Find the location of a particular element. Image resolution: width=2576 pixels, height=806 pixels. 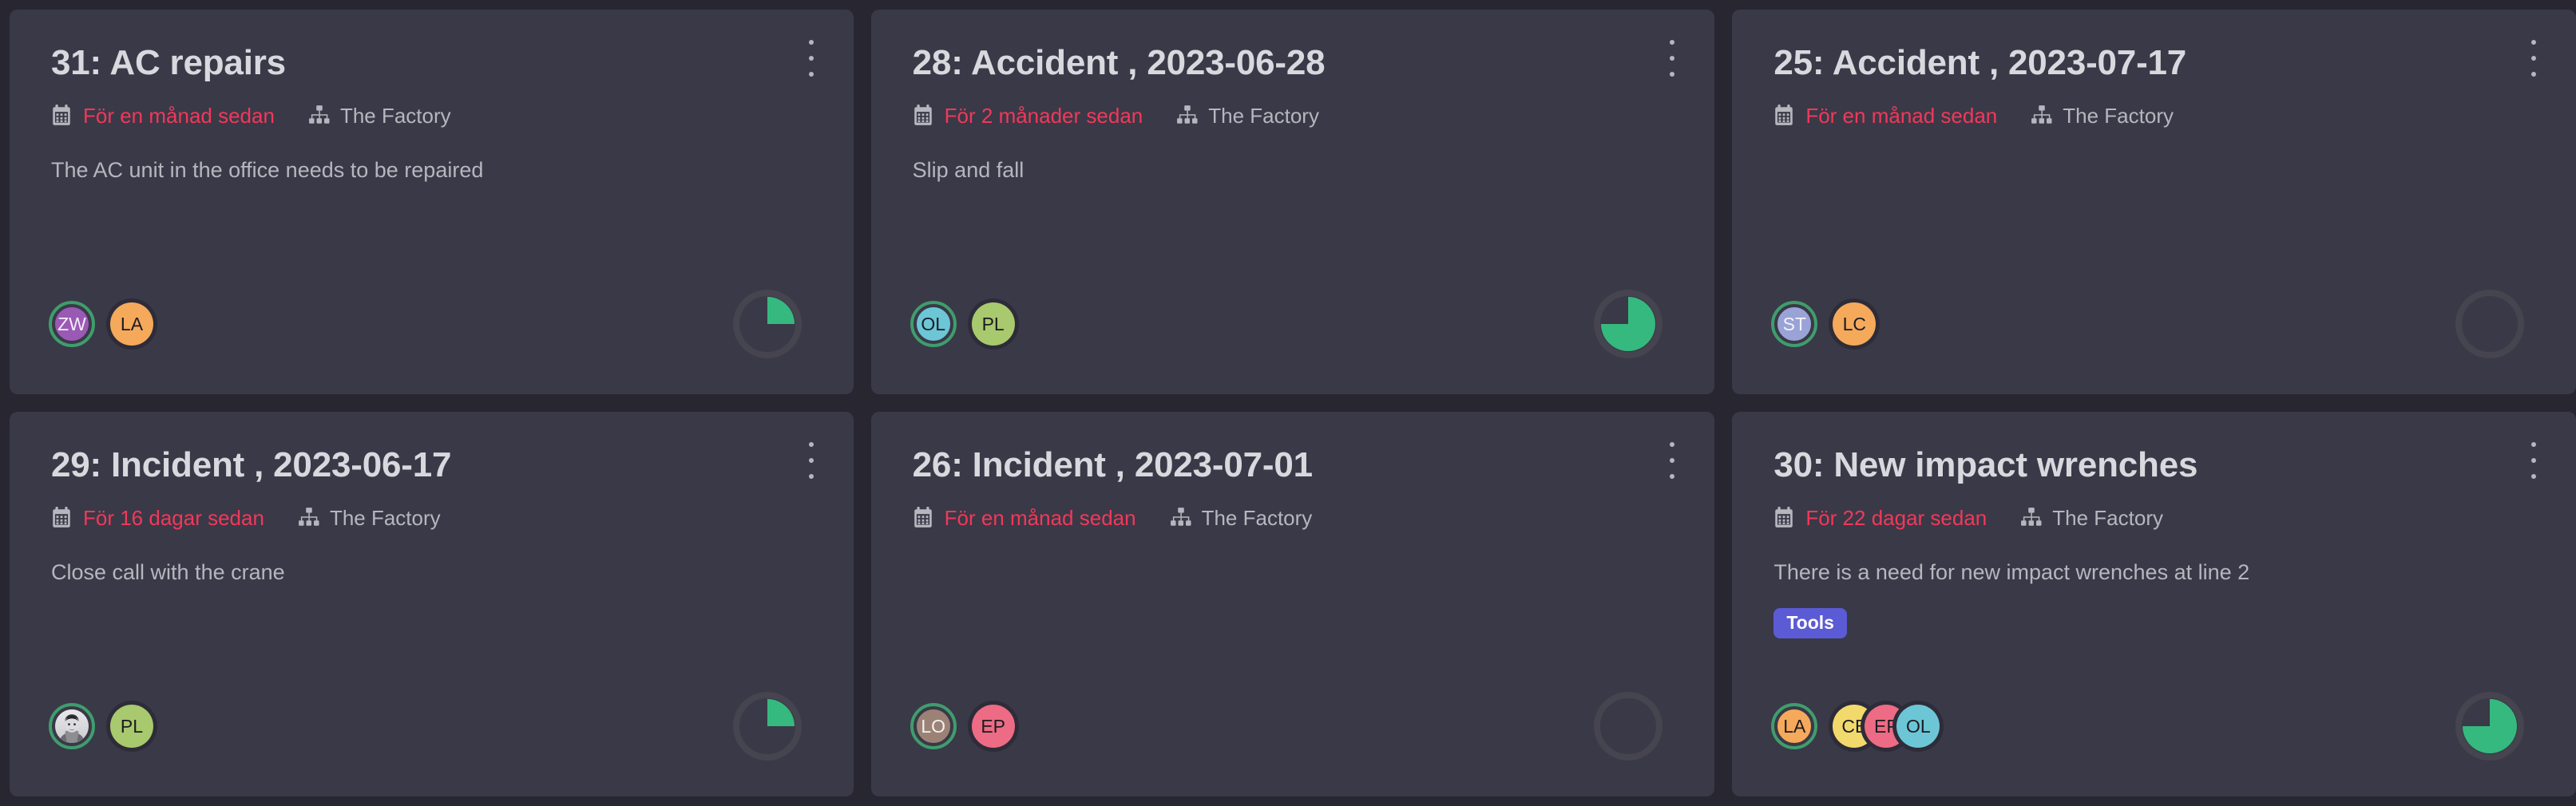

avatar-group: ST LC is located at coordinates (1824, 324).